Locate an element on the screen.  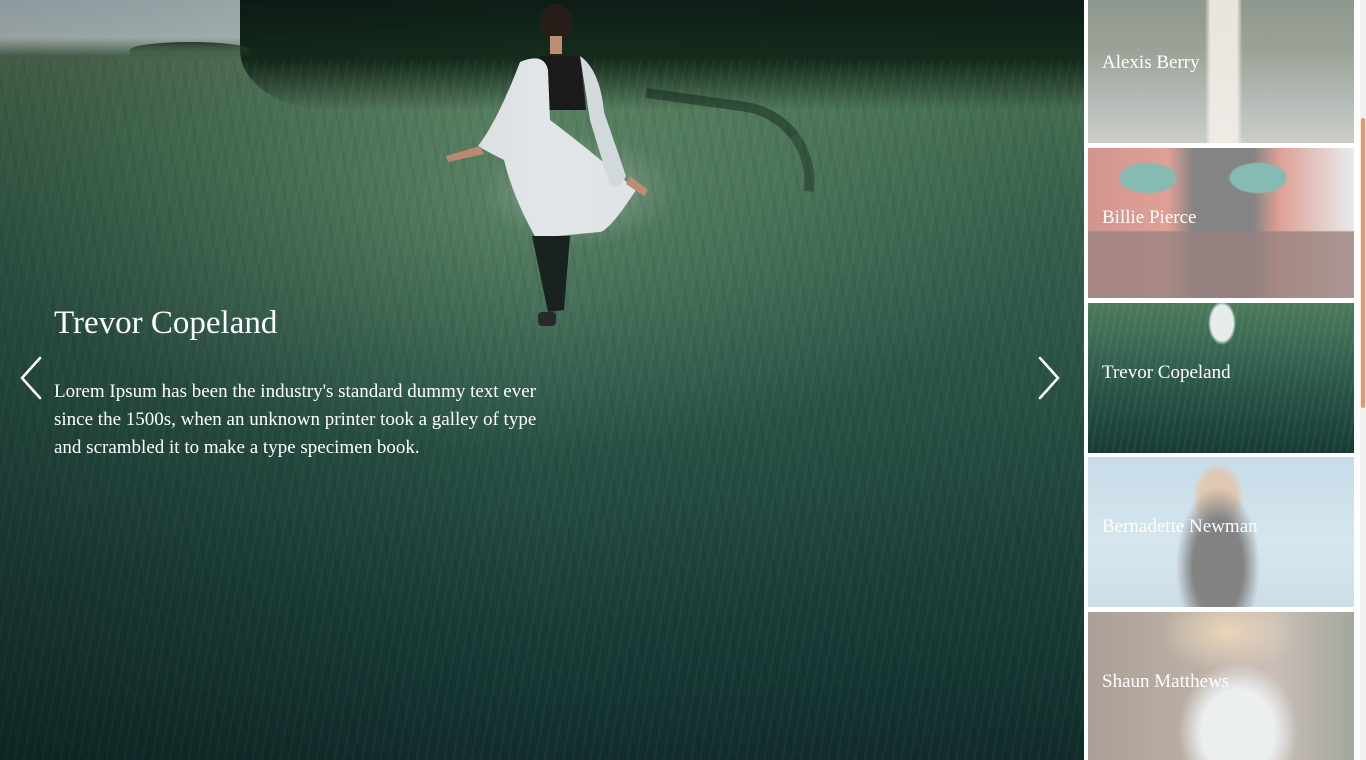
slide-title: Trevor Copeland is located at coordinates (166, 323).